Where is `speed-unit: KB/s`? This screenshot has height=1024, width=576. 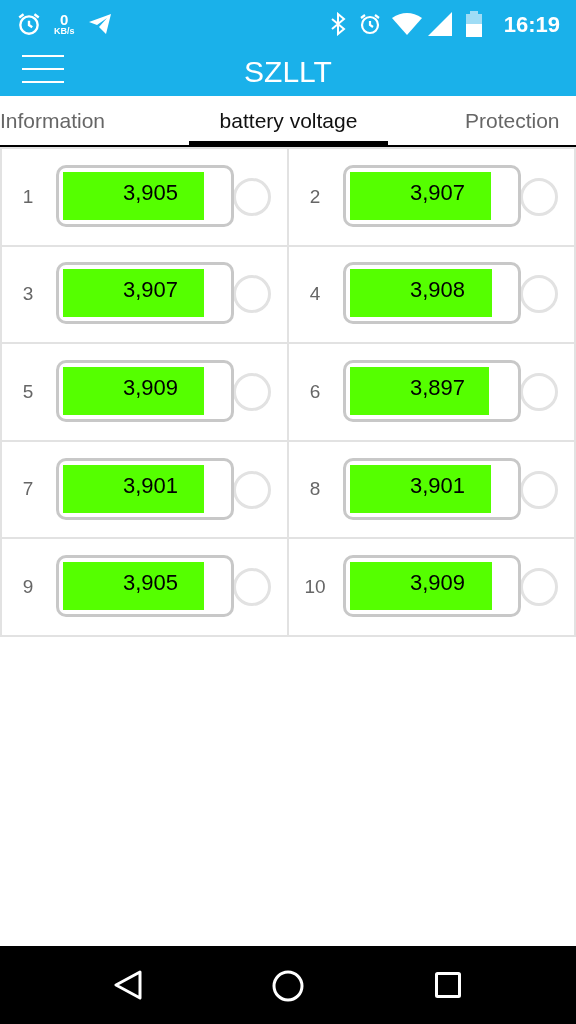 speed-unit: KB/s is located at coordinates (64, 31).